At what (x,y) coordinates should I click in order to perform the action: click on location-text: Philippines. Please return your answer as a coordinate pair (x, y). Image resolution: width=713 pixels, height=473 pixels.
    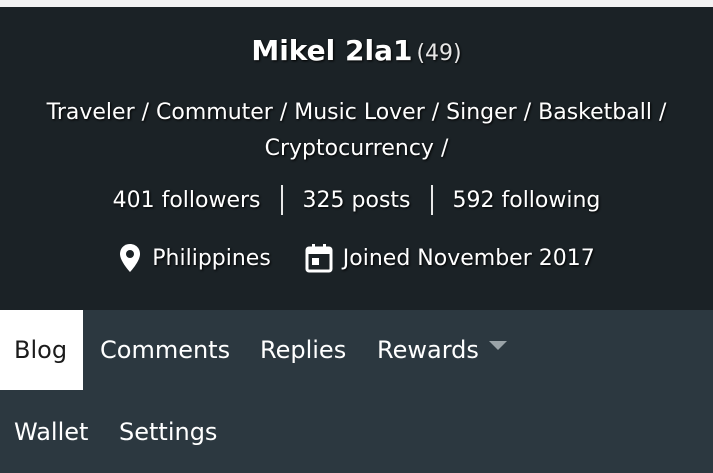
    Looking at the image, I should click on (211, 258).